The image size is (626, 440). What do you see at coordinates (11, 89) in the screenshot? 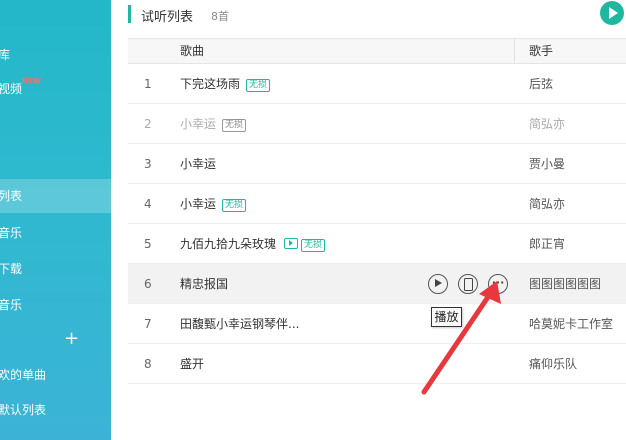
I see `sidebar-item-label: 视频` at bounding box center [11, 89].